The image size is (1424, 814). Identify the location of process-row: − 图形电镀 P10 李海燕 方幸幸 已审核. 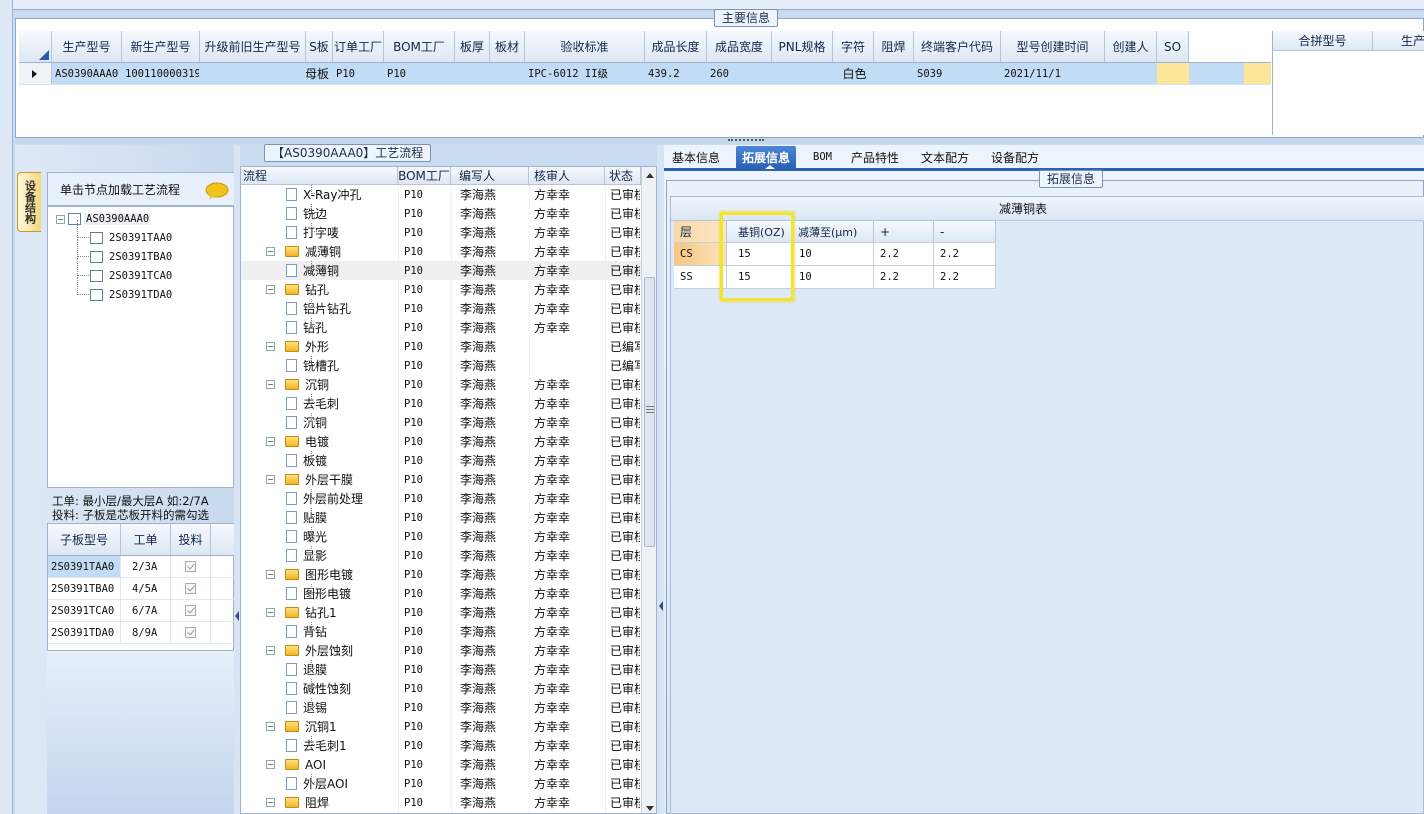
(441, 574).